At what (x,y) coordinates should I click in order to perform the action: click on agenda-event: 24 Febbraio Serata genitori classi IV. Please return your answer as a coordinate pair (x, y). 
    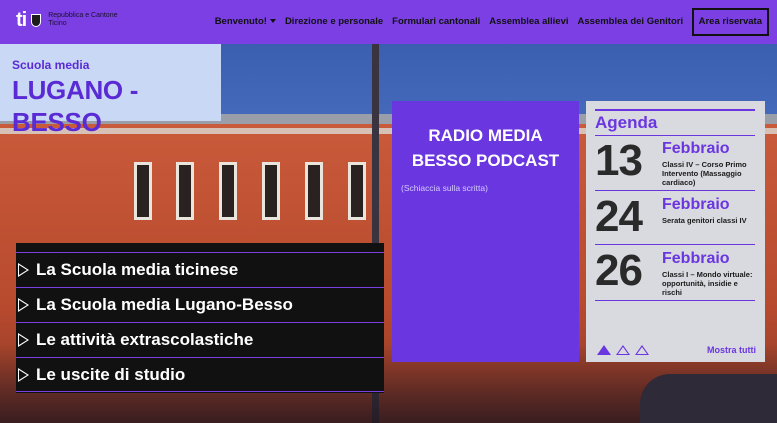
    Looking at the image, I should click on (675, 219).